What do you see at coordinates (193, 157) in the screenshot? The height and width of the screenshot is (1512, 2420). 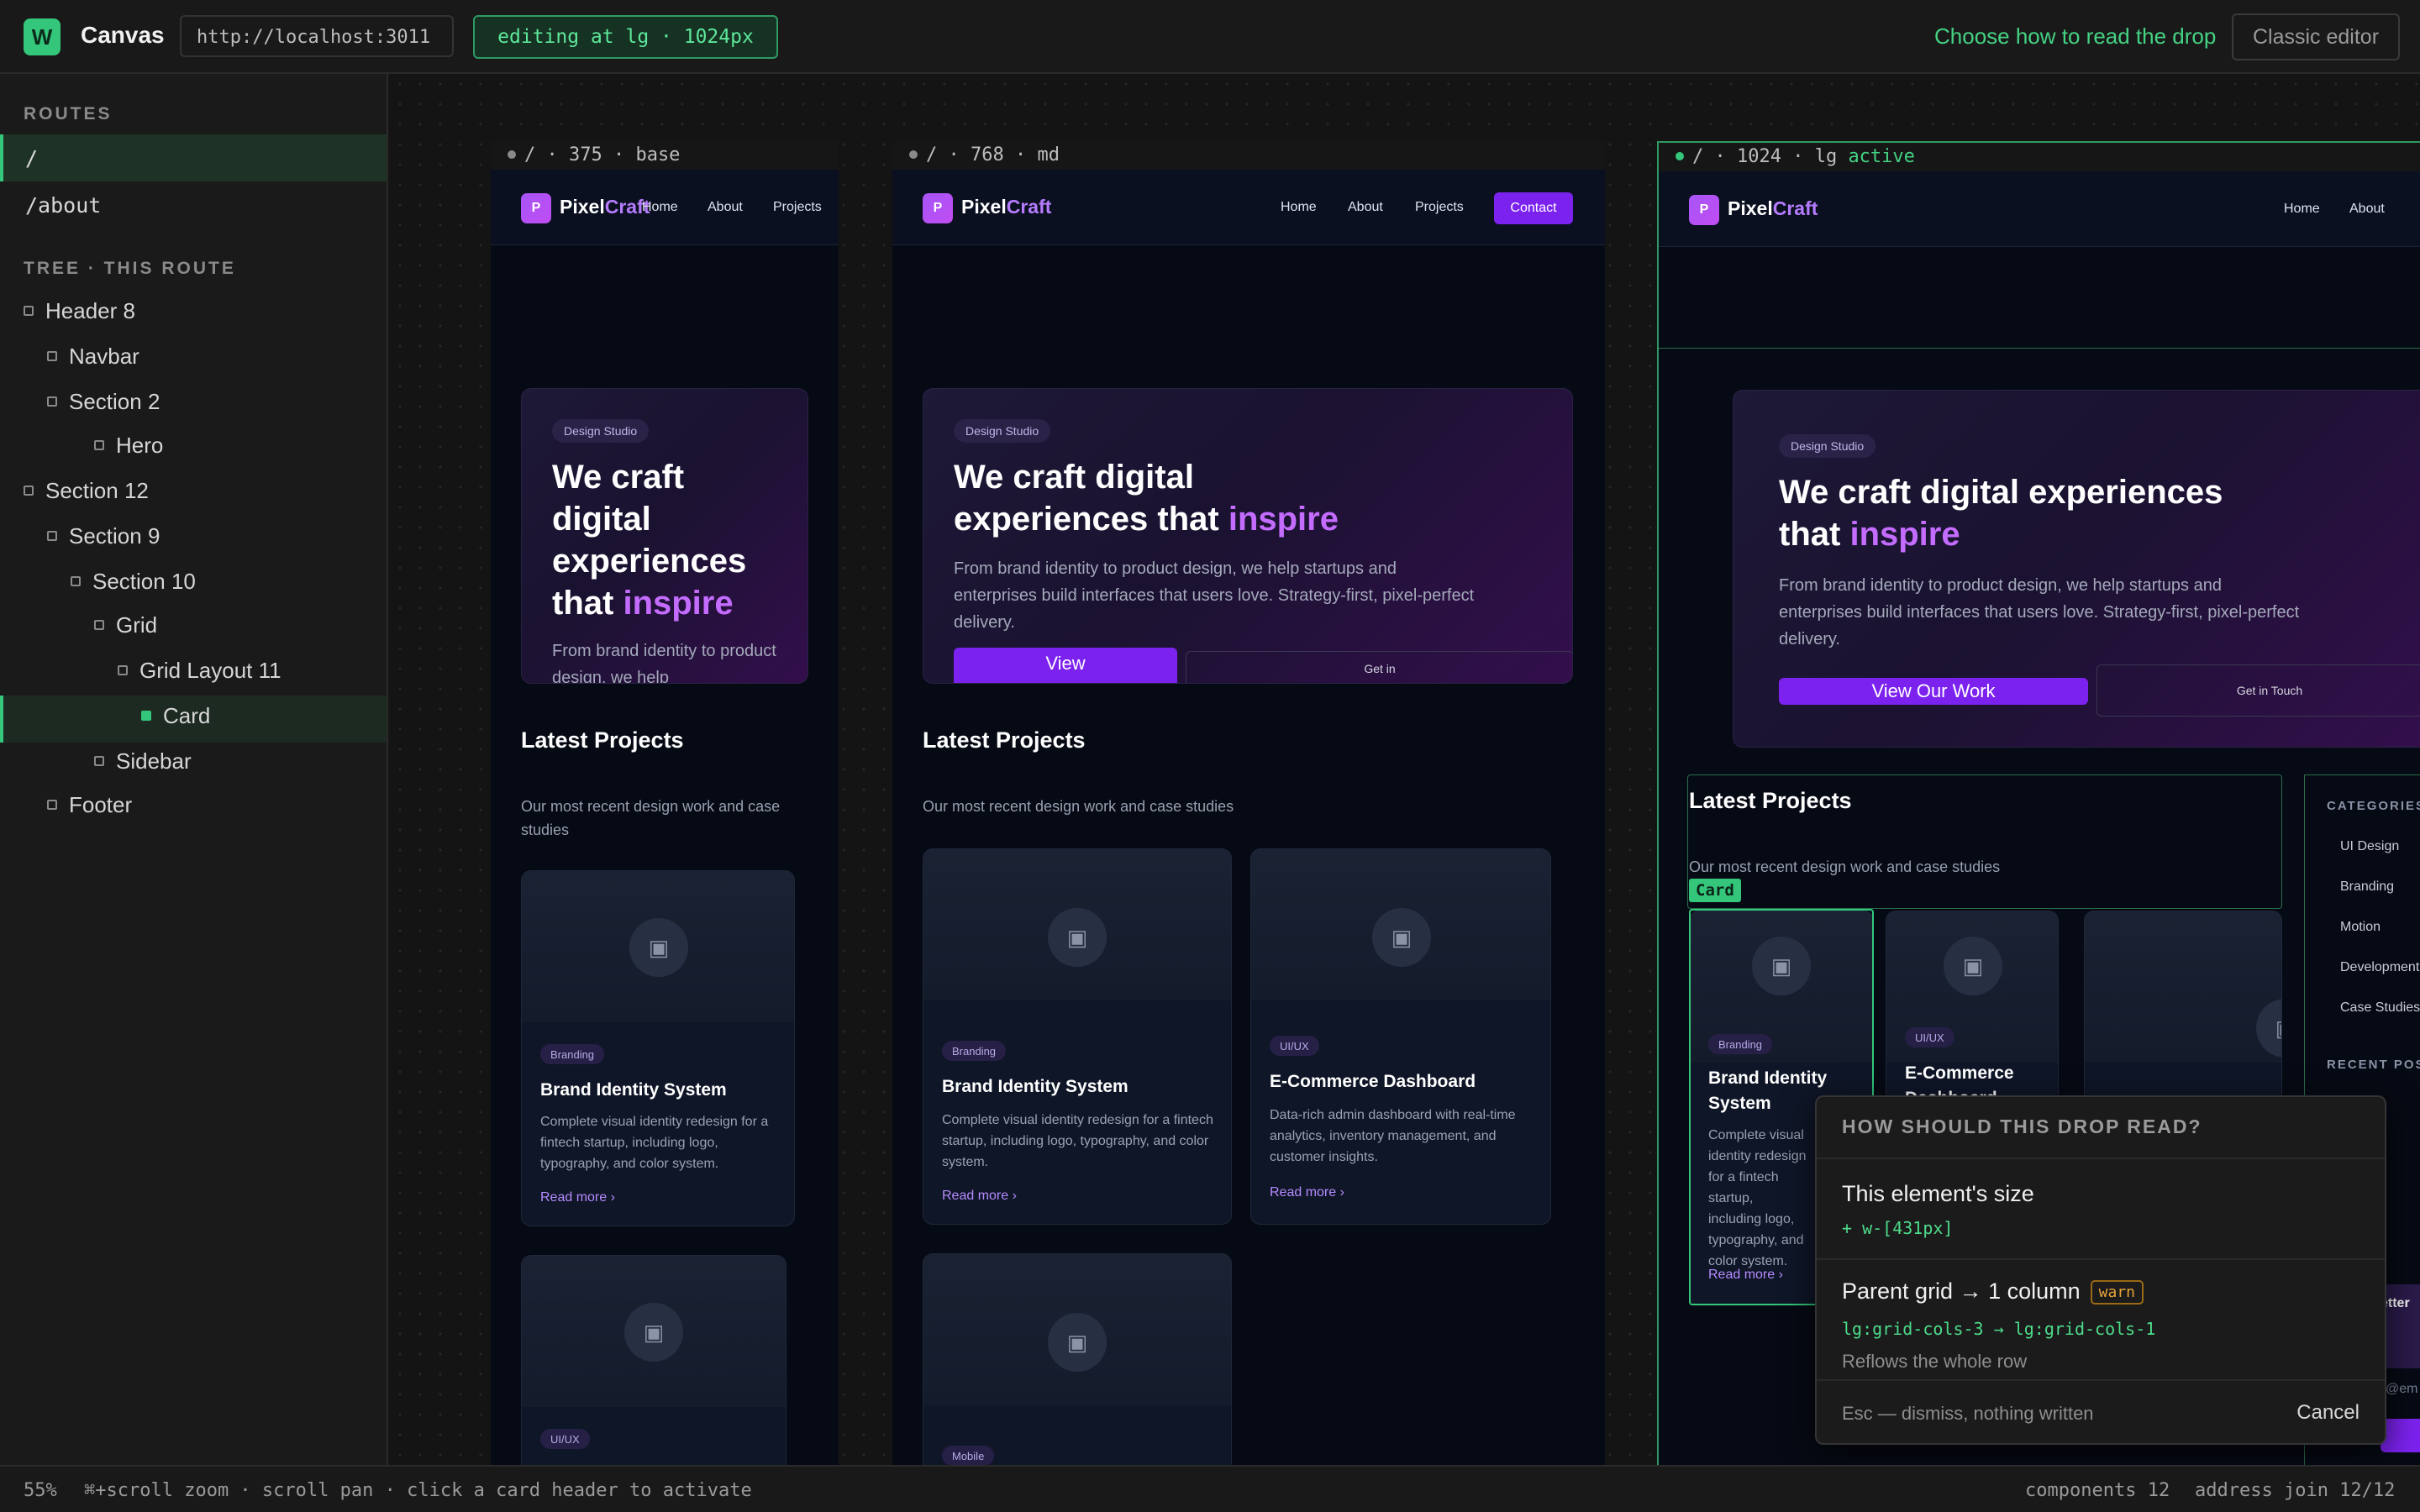 I see `route-item-home: /` at bounding box center [193, 157].